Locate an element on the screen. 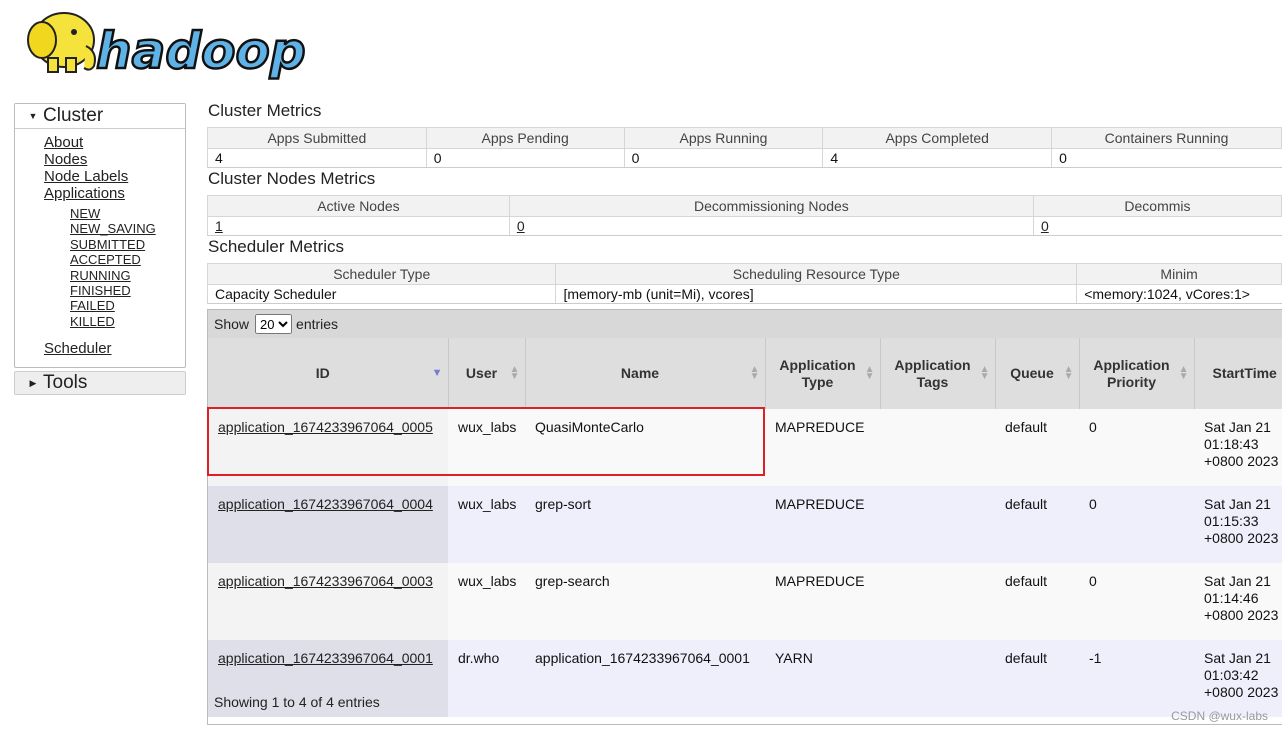 The height and width of the screenshot is (731, 1282). column-header-priority: Application Priority ▲ ▼ is located at coordinates (1137, 373).